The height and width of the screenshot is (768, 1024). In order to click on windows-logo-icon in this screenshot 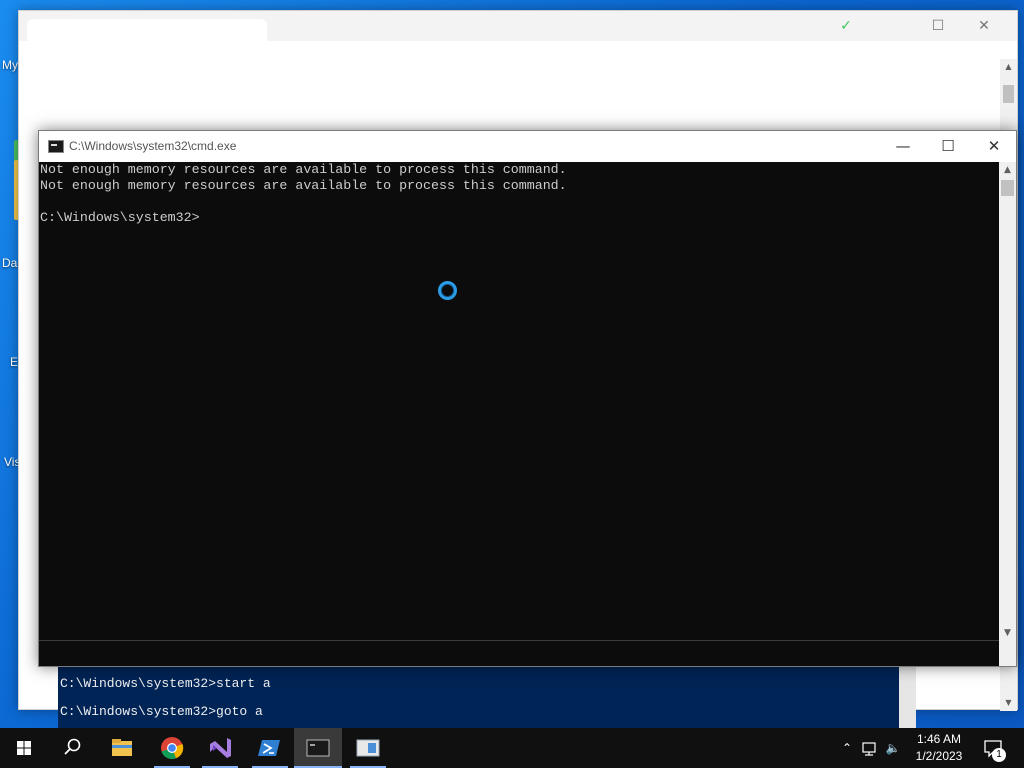, I will do `click(24, 748)`.